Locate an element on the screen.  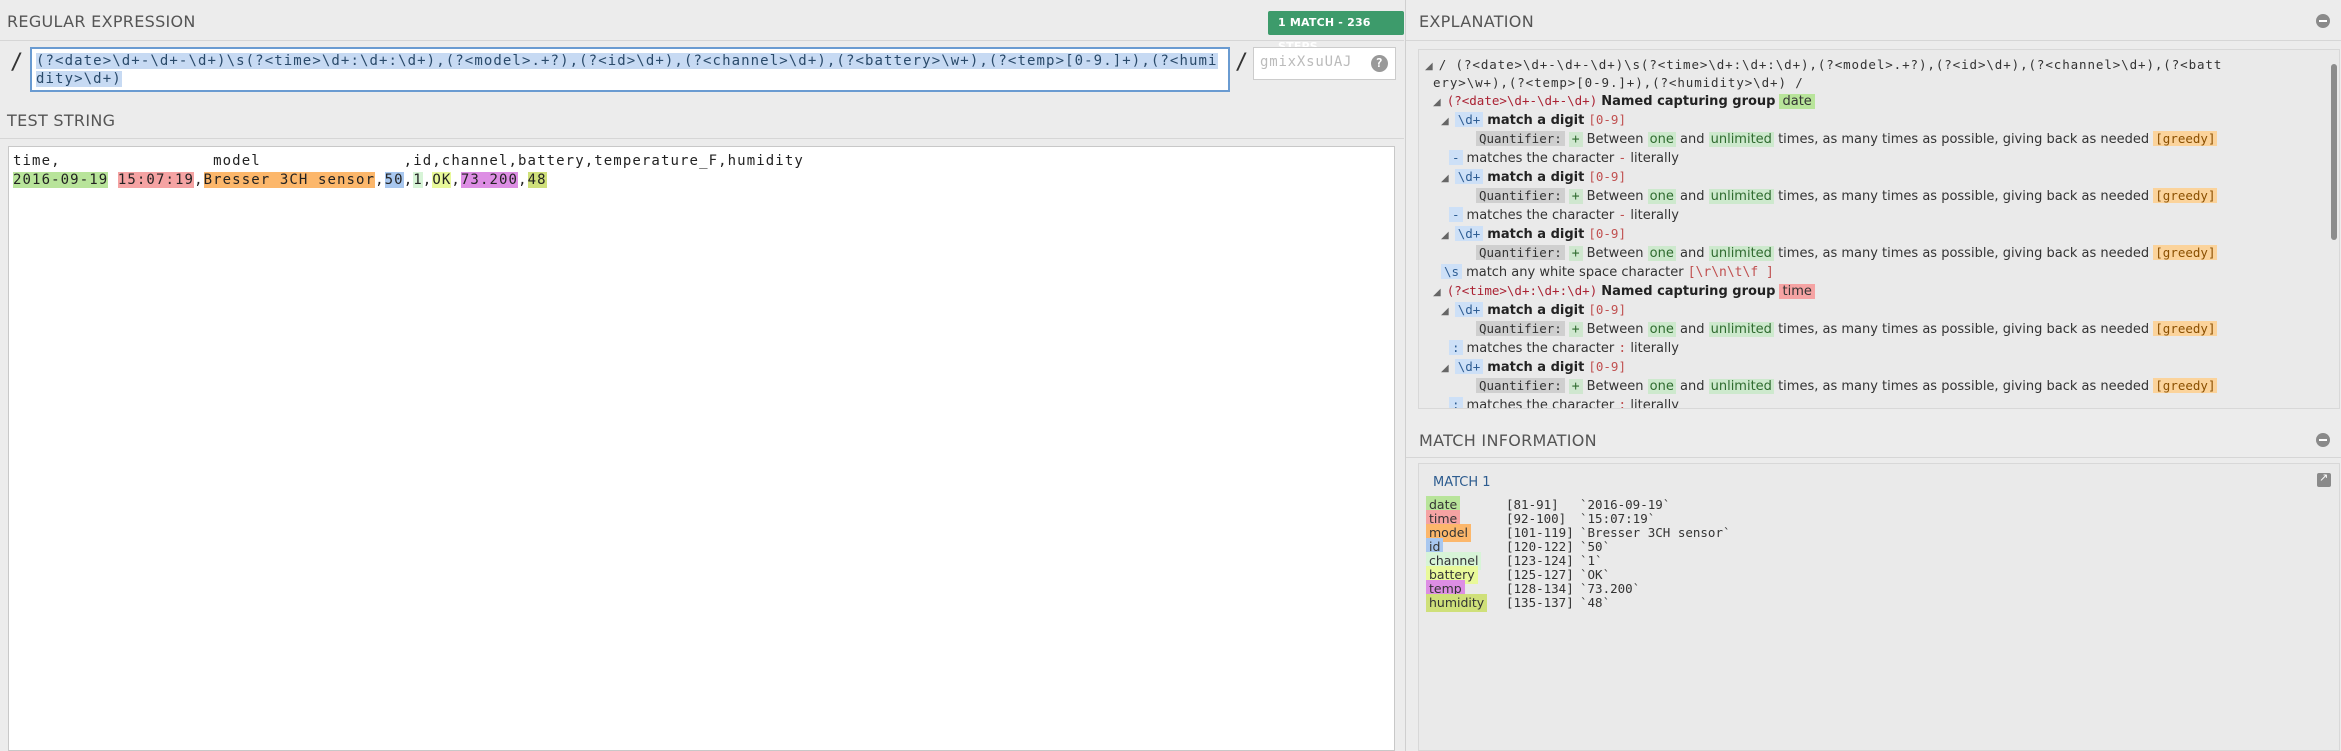
match-group-name: humidity is located at coordinates (1457, 603).